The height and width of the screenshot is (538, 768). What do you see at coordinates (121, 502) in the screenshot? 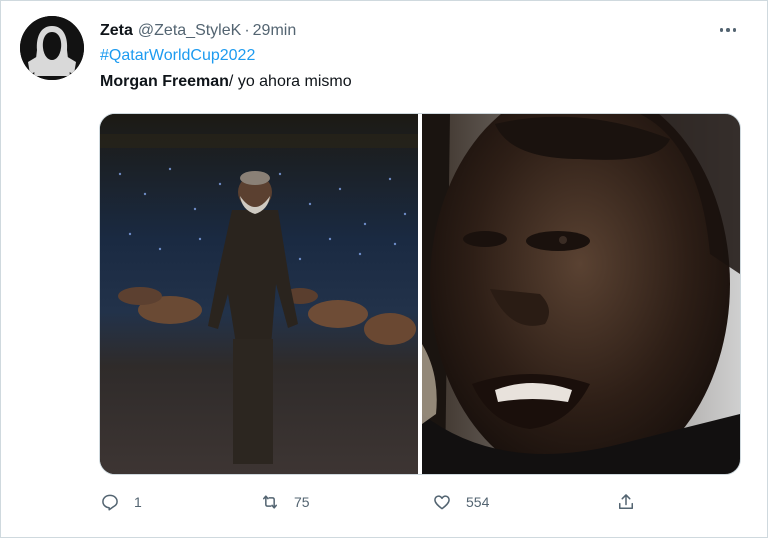
I see `reply-button: 1` at bounding box center [121, 502].